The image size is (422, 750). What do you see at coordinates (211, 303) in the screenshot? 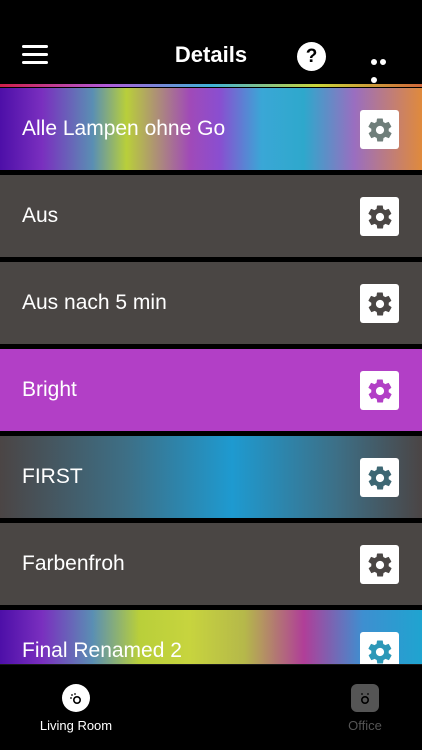
I see `scene-row: Aus nach 5 min` at bounding box center [211, 303].